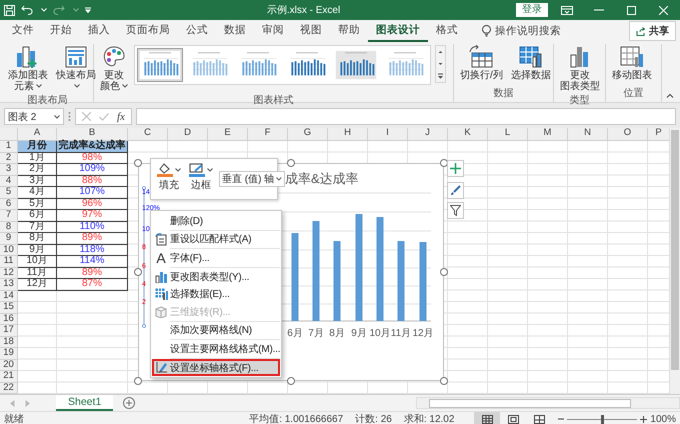 Image resolution: width=680 pixels, height=424 pixels. Describe the element at coordinates (548, 403) in the screenshot. I see `horizontal-scrollbar` at that location.